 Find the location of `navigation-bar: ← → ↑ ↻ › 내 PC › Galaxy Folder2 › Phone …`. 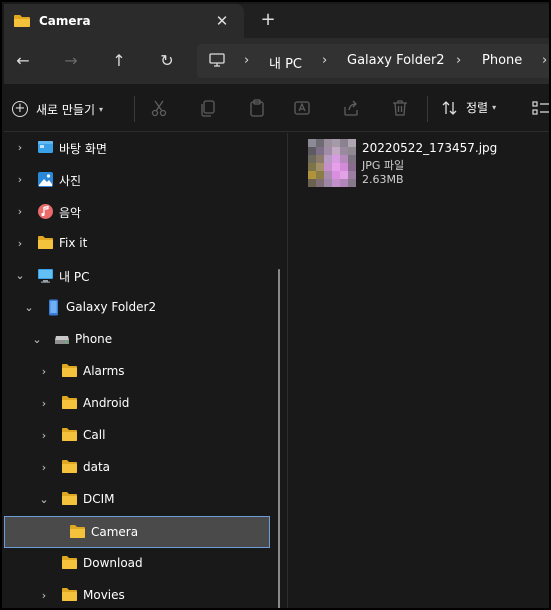

navigation-bar: ← → ↑ ↻ › 내 PC › Galaxy Folder2 › Phone … is located at coordinates (276, 61).